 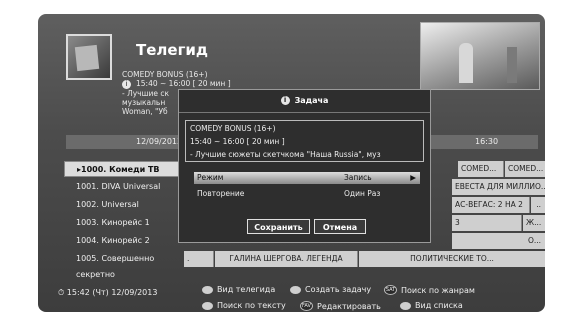 What do you see at coordinates (61, 292) in the screenshot?
I see `clock-icon: ⏱` at bounding box center [61, 292].